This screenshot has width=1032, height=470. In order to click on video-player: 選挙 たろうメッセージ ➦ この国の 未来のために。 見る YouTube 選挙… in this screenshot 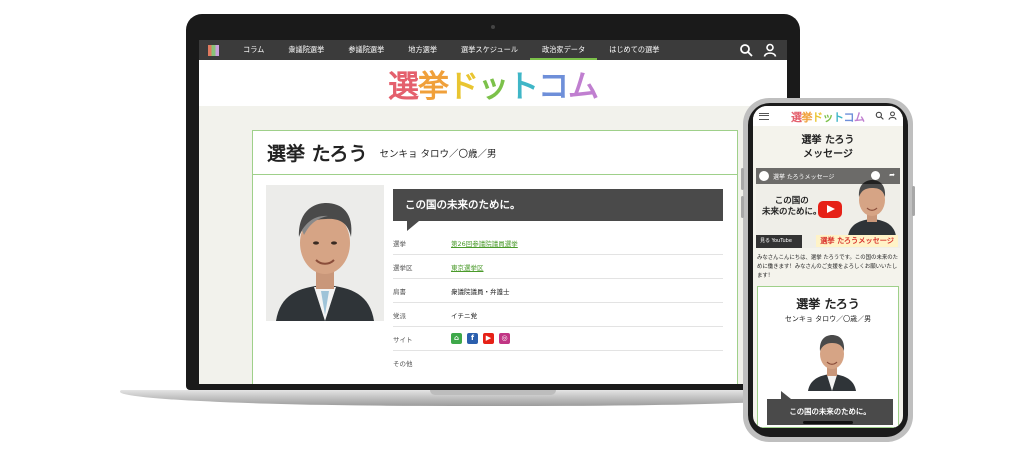, I will do `click(828, 208)`.